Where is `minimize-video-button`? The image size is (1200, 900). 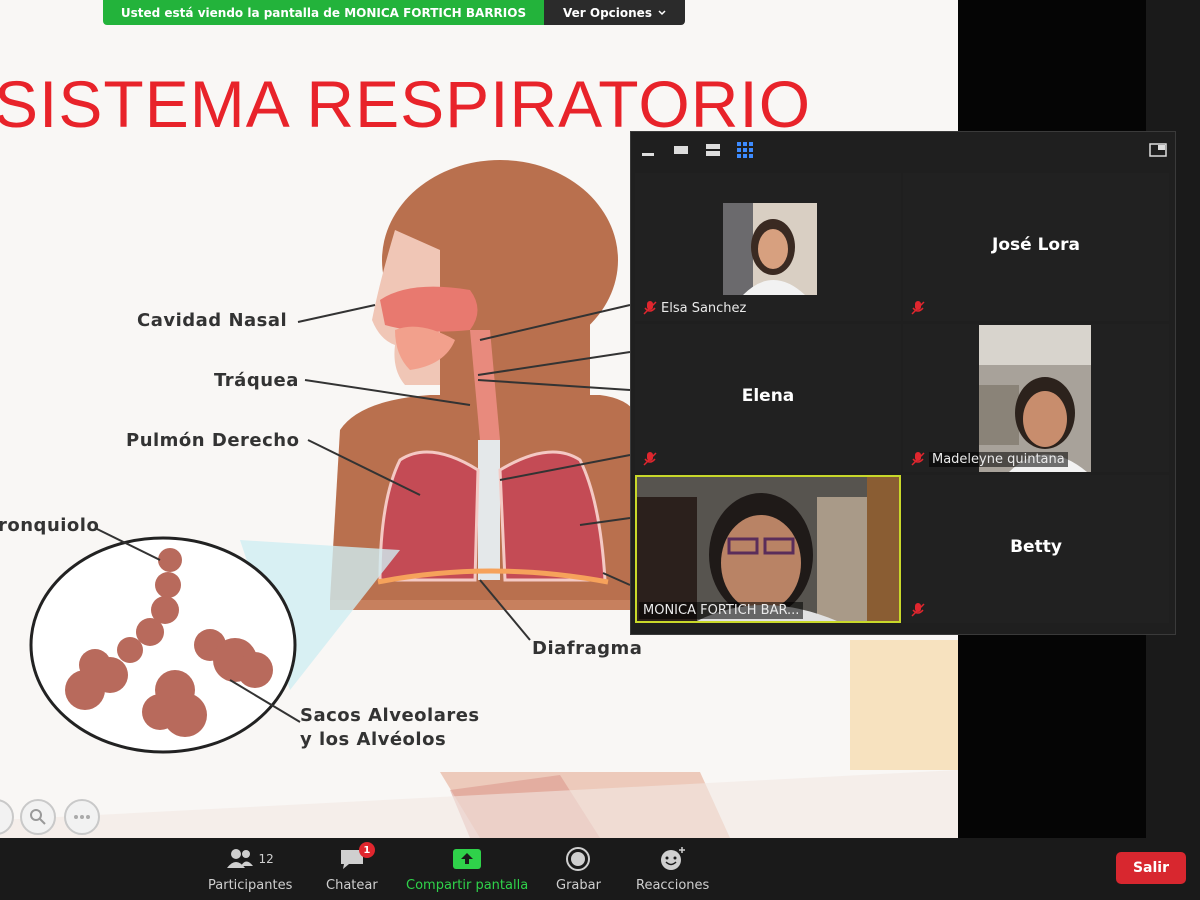 minimize-video-button is located at coordinates (648, 150).